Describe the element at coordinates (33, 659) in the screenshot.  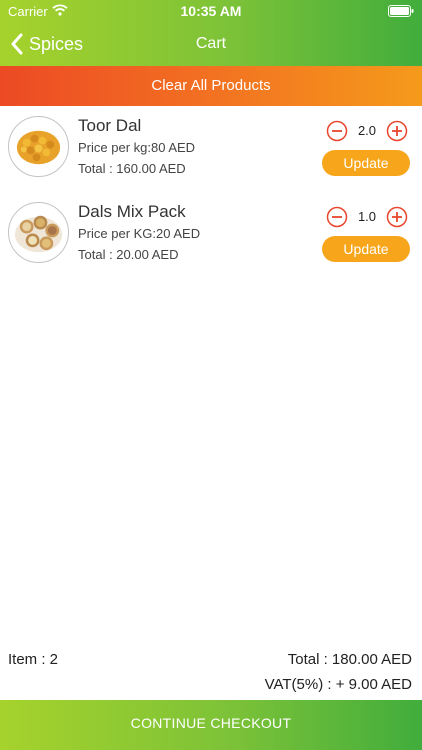
I see `item-count: Item : 2` at that location.